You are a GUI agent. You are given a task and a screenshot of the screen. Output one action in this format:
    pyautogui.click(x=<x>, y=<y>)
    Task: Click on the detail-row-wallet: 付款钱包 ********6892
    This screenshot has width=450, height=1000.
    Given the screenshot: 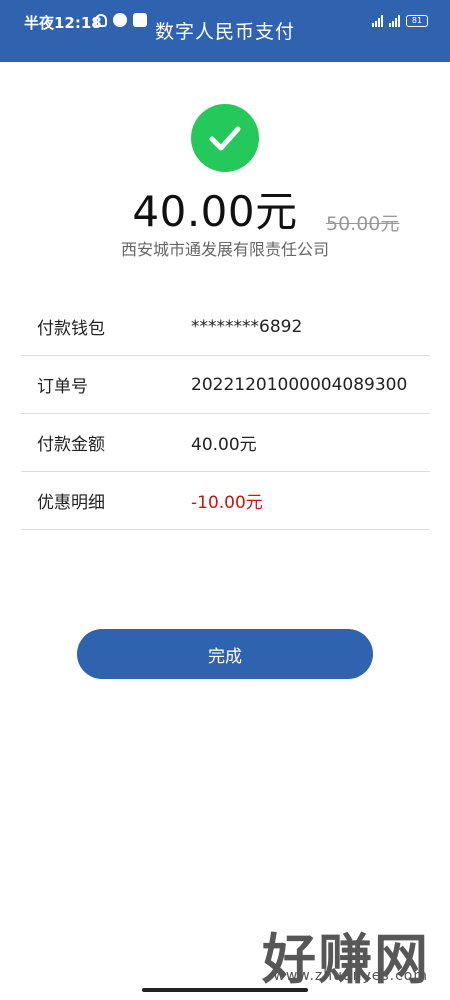 What is the action you would take?
    pyautogui.click(x=225, y=327)
    